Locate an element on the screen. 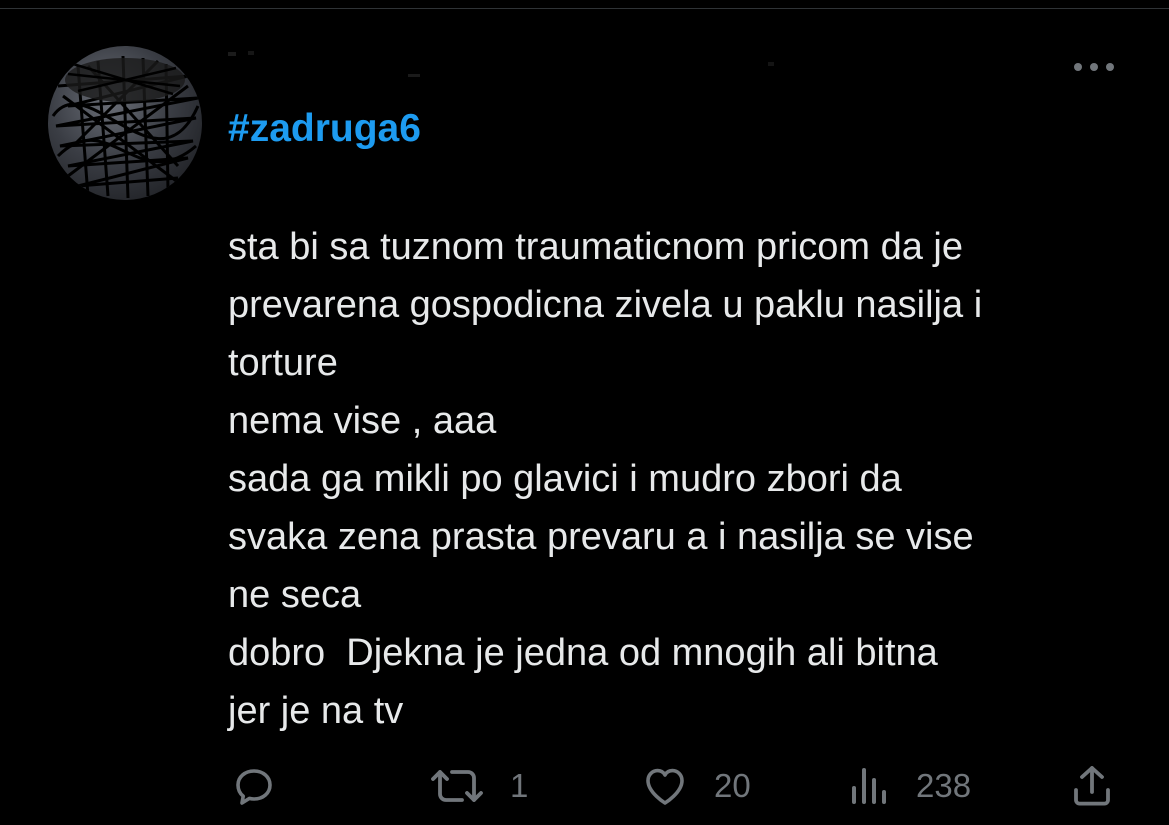 This screenshot has width=1169, height=825. tweet-line: torture is located at coordinates (283, 363).